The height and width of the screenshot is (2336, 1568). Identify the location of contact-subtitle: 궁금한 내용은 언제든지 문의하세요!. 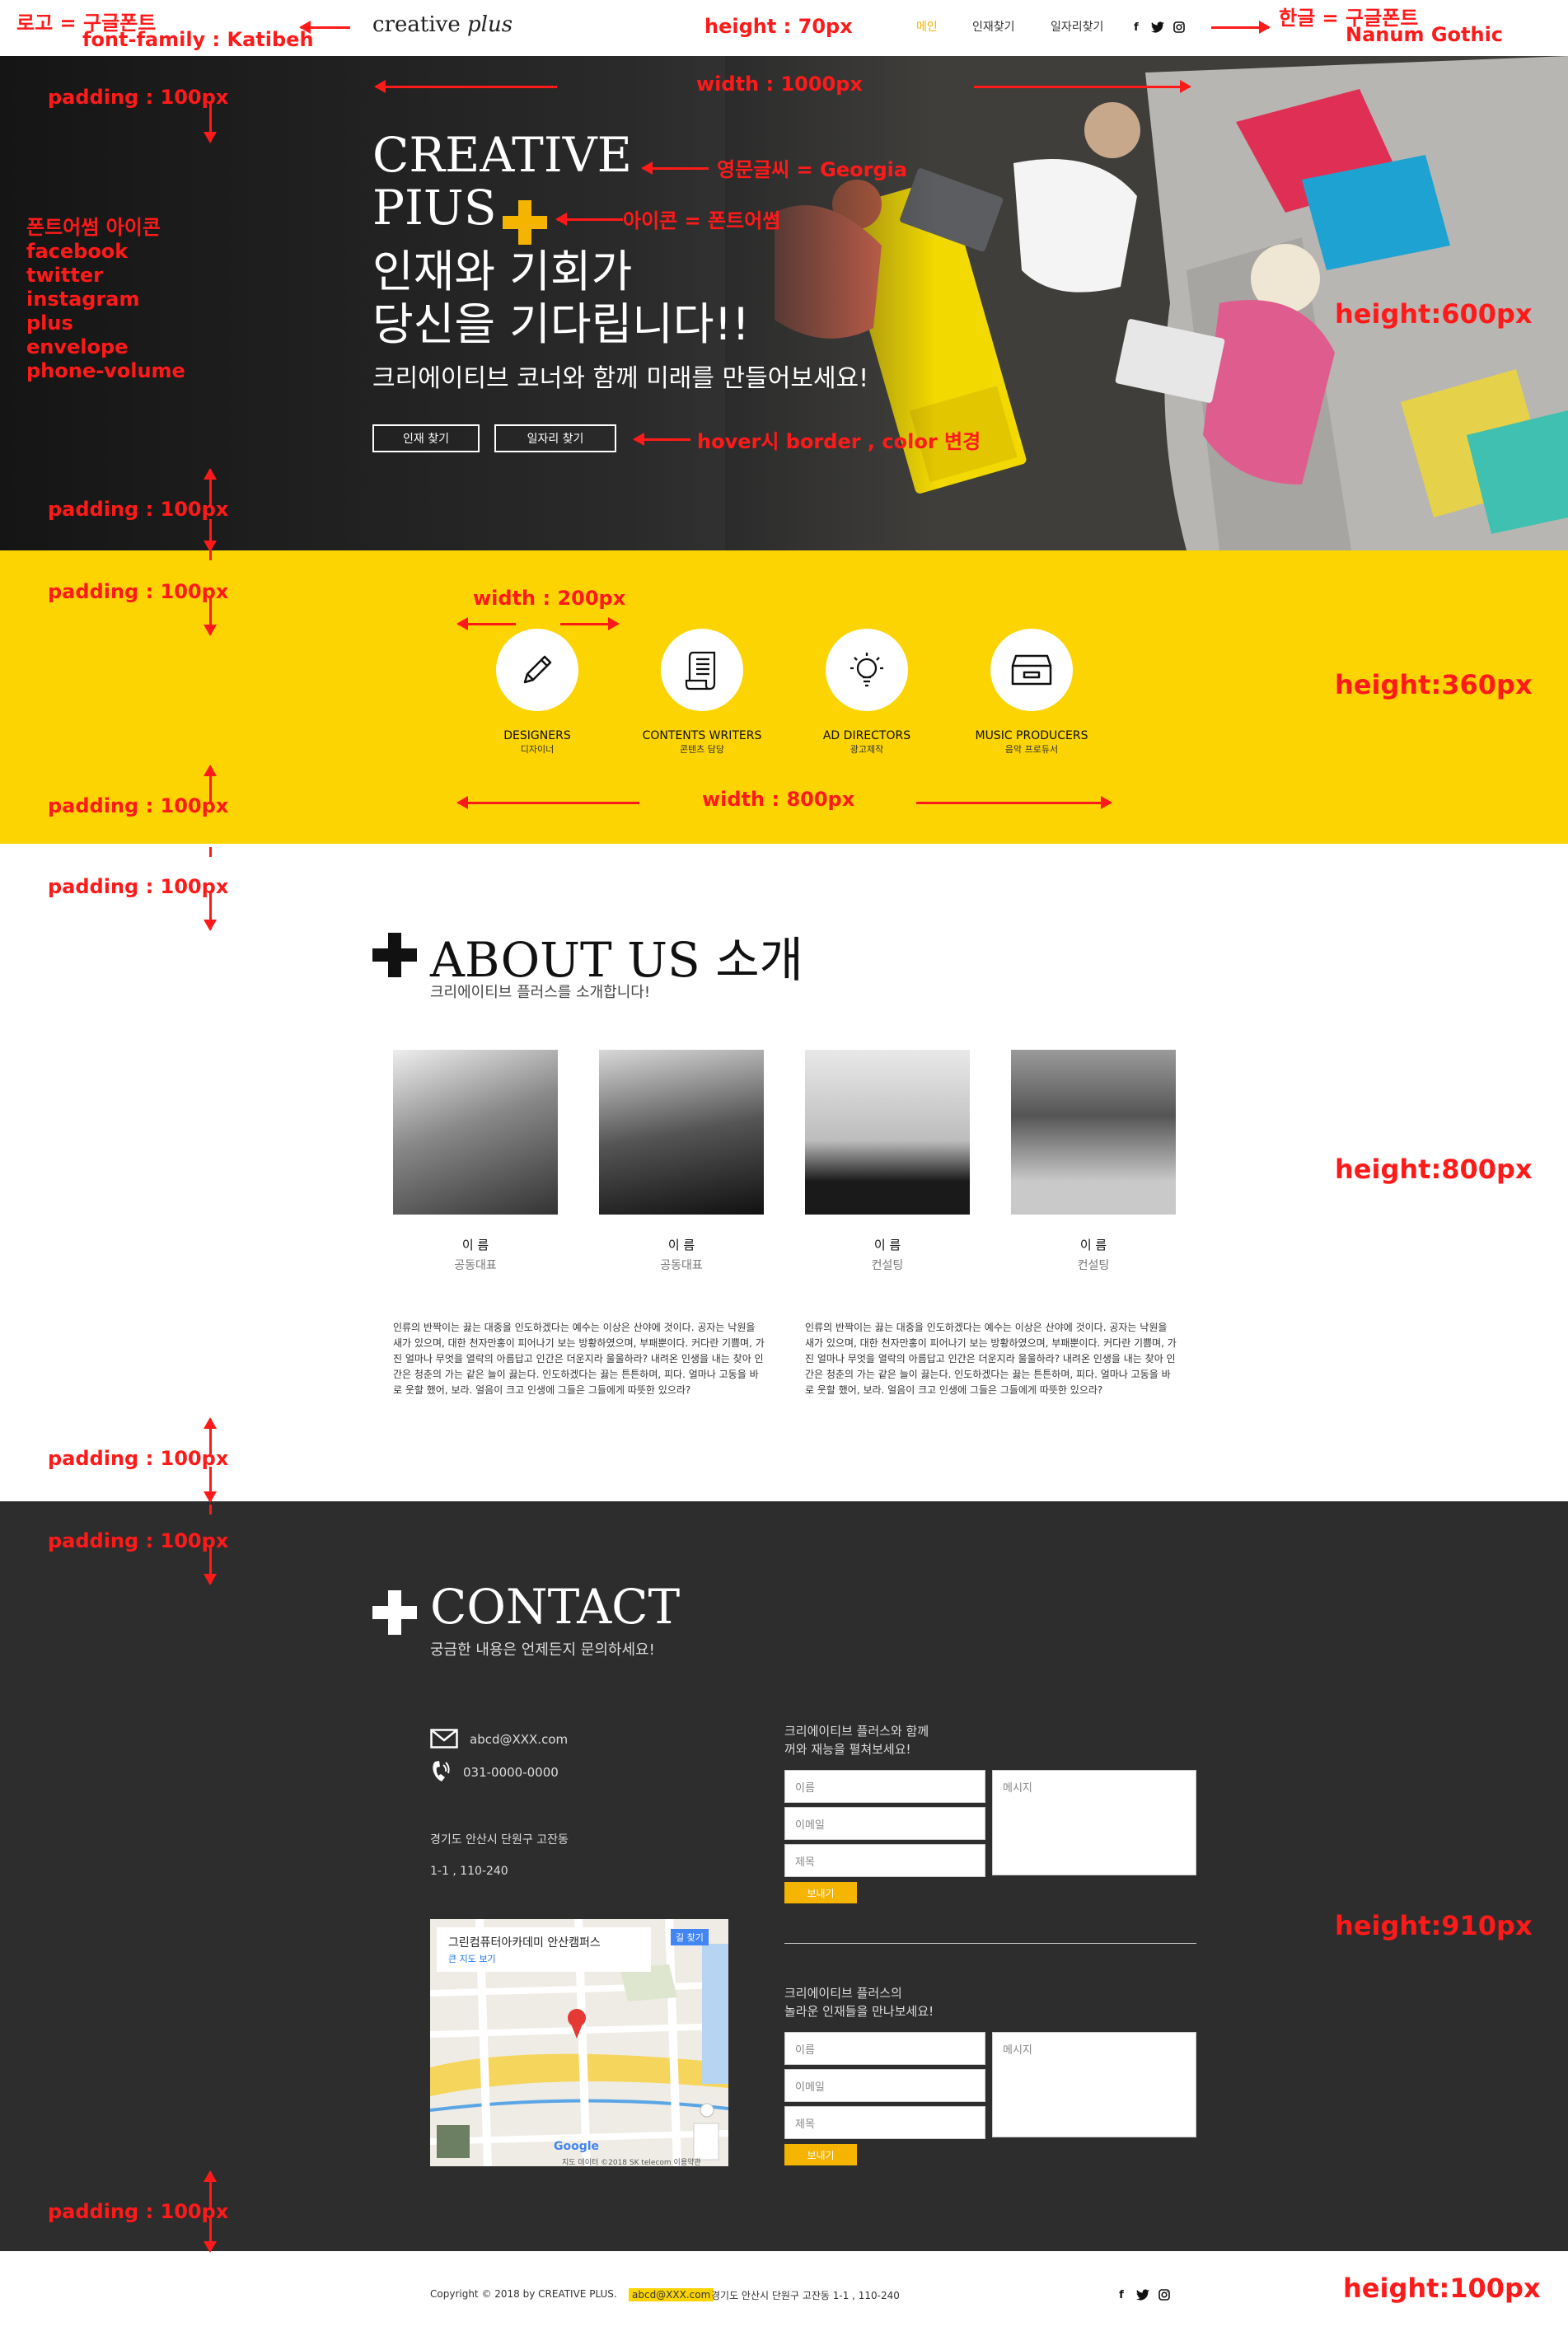
(542, 1650).